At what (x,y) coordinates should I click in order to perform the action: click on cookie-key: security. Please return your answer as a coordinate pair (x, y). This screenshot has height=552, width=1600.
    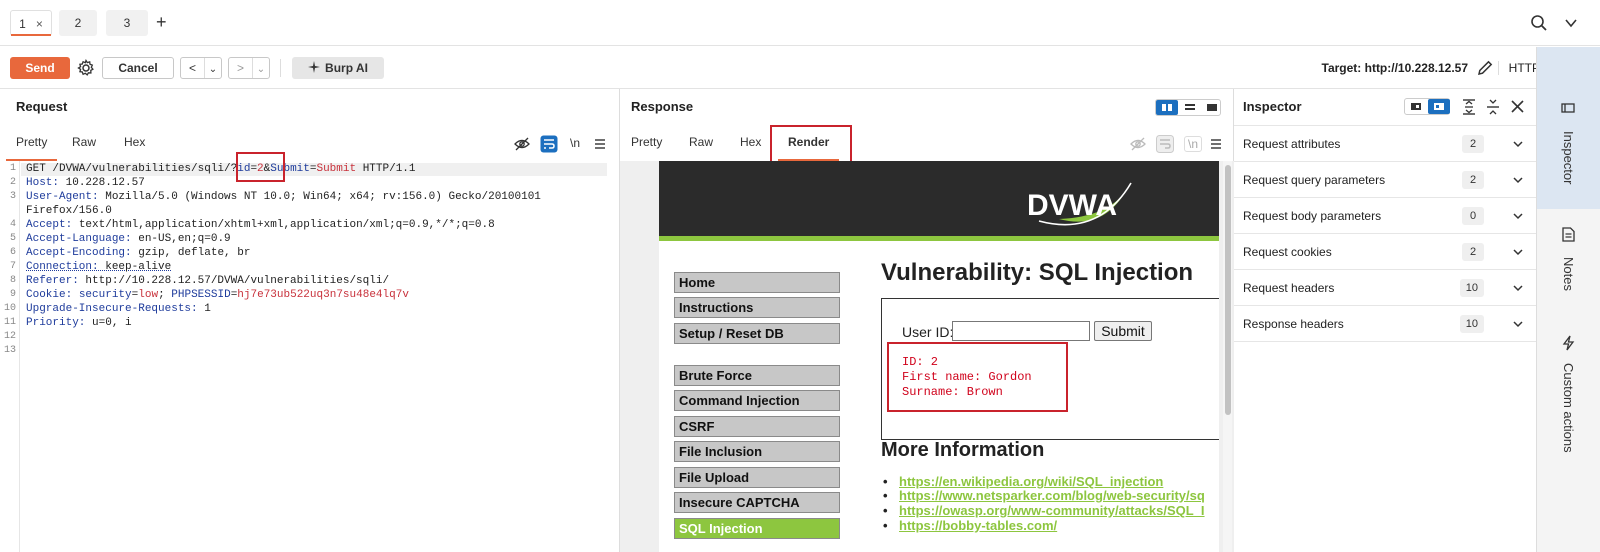
    Looking at the image, I should click on (105, 295).